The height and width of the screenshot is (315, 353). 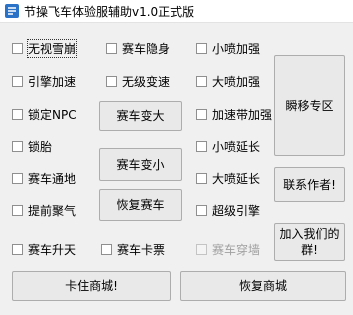 I want to click on restore-car-button: 恢复赛车, so click(x=140, y=205).